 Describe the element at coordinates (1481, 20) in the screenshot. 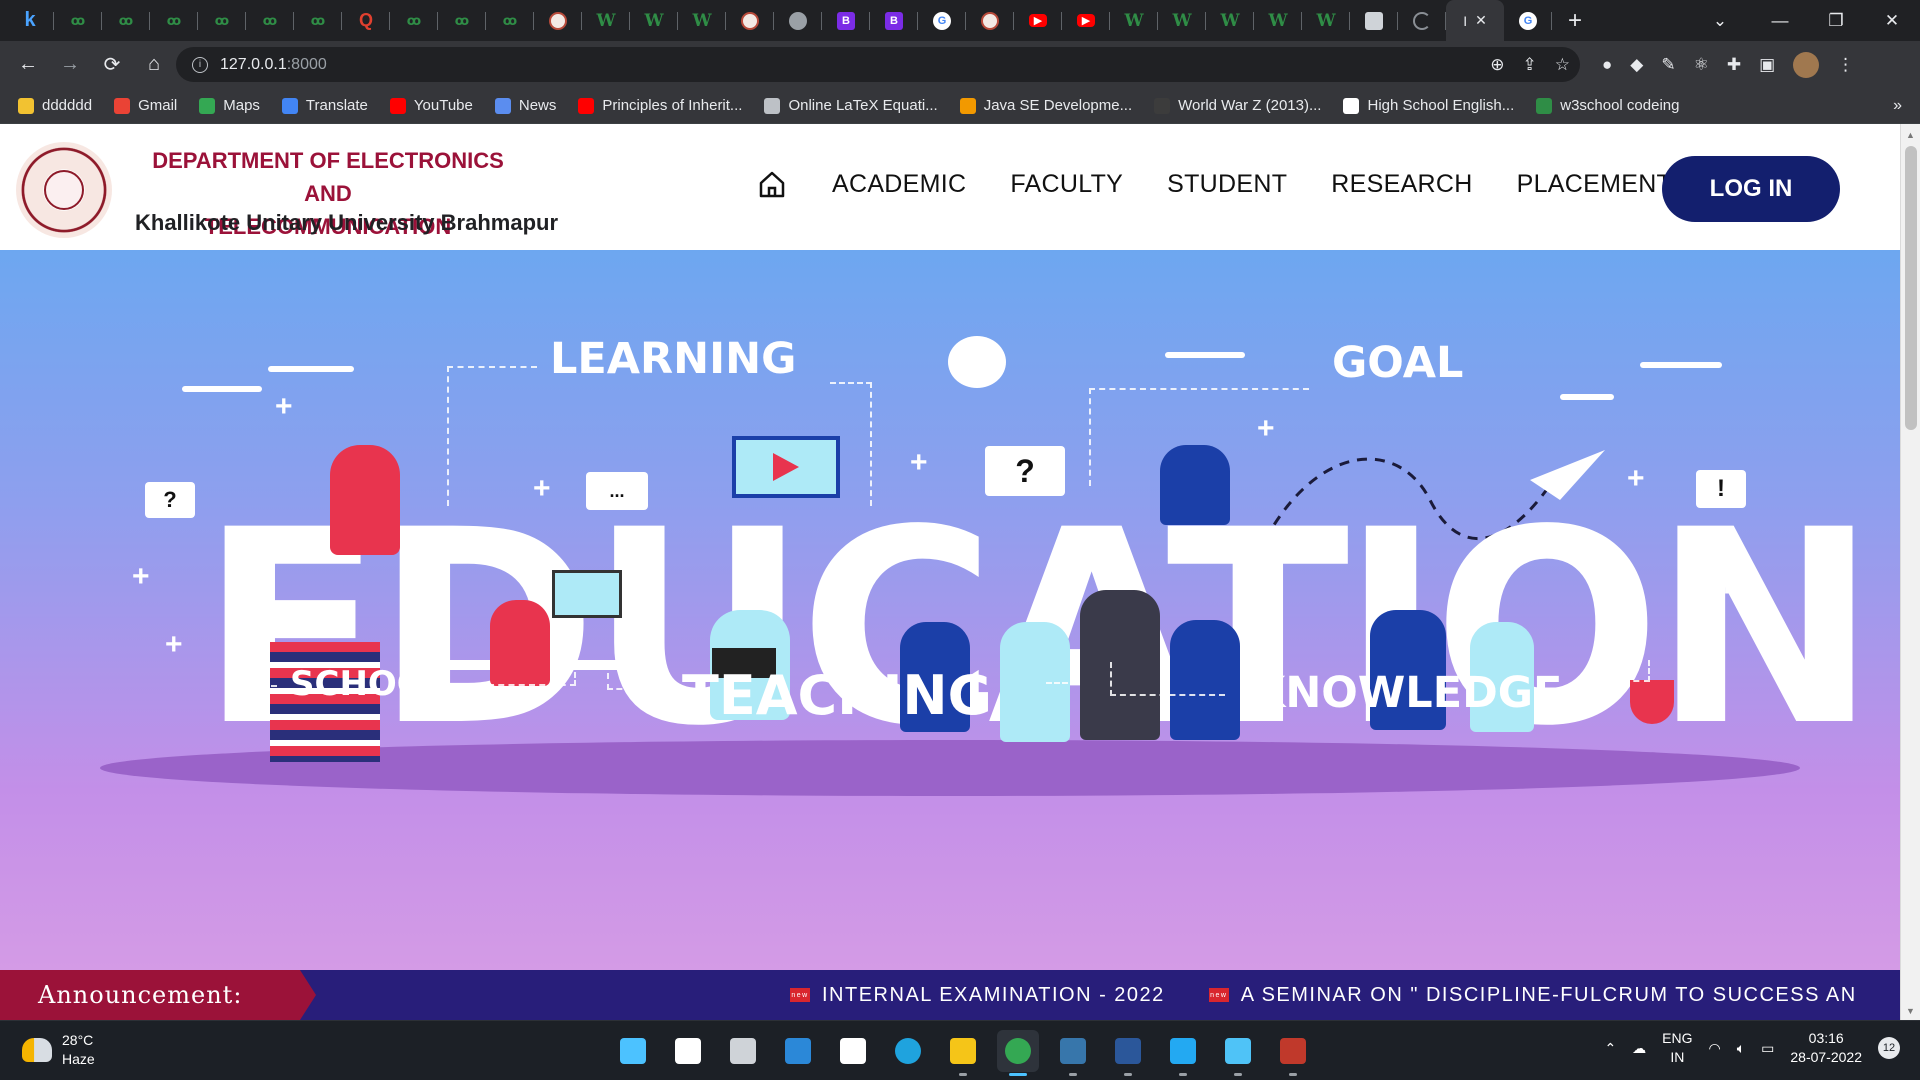

I see `close-tab-icon: ✕` at that location.